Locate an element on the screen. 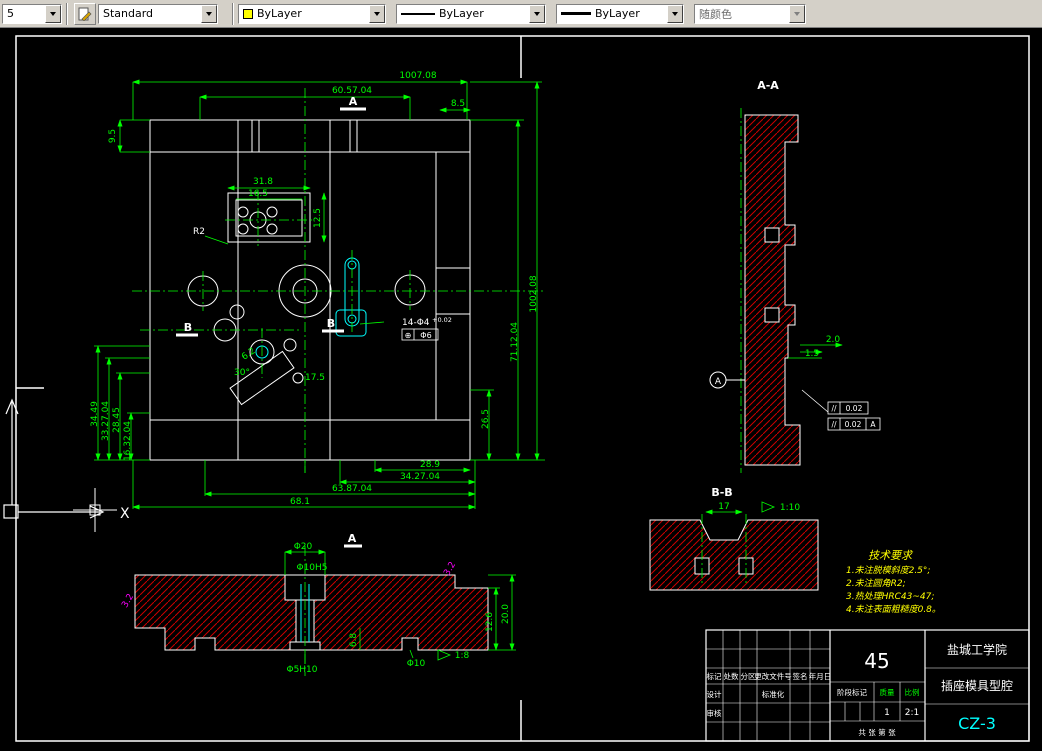 The image size is (1042, 751). dim-bottom-hole: Φ5H10 is located at coordinates (301, 670).